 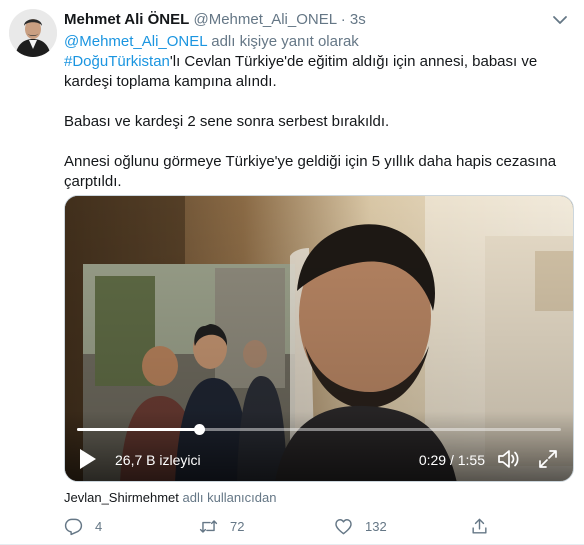 I want to click on retweet-count: 72, so click(x=237, y=526).